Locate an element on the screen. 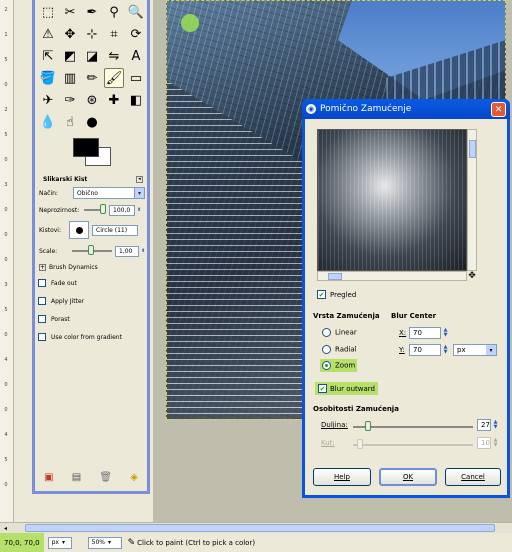 Image resolution: width=512 pixels, height=552 pixels. preview-vscroll-thumb is located at coordinates (472, 149).